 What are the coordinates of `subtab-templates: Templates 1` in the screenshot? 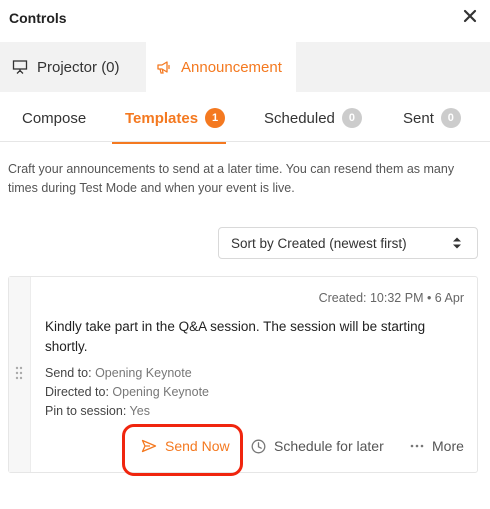 It's located at (175, 118).